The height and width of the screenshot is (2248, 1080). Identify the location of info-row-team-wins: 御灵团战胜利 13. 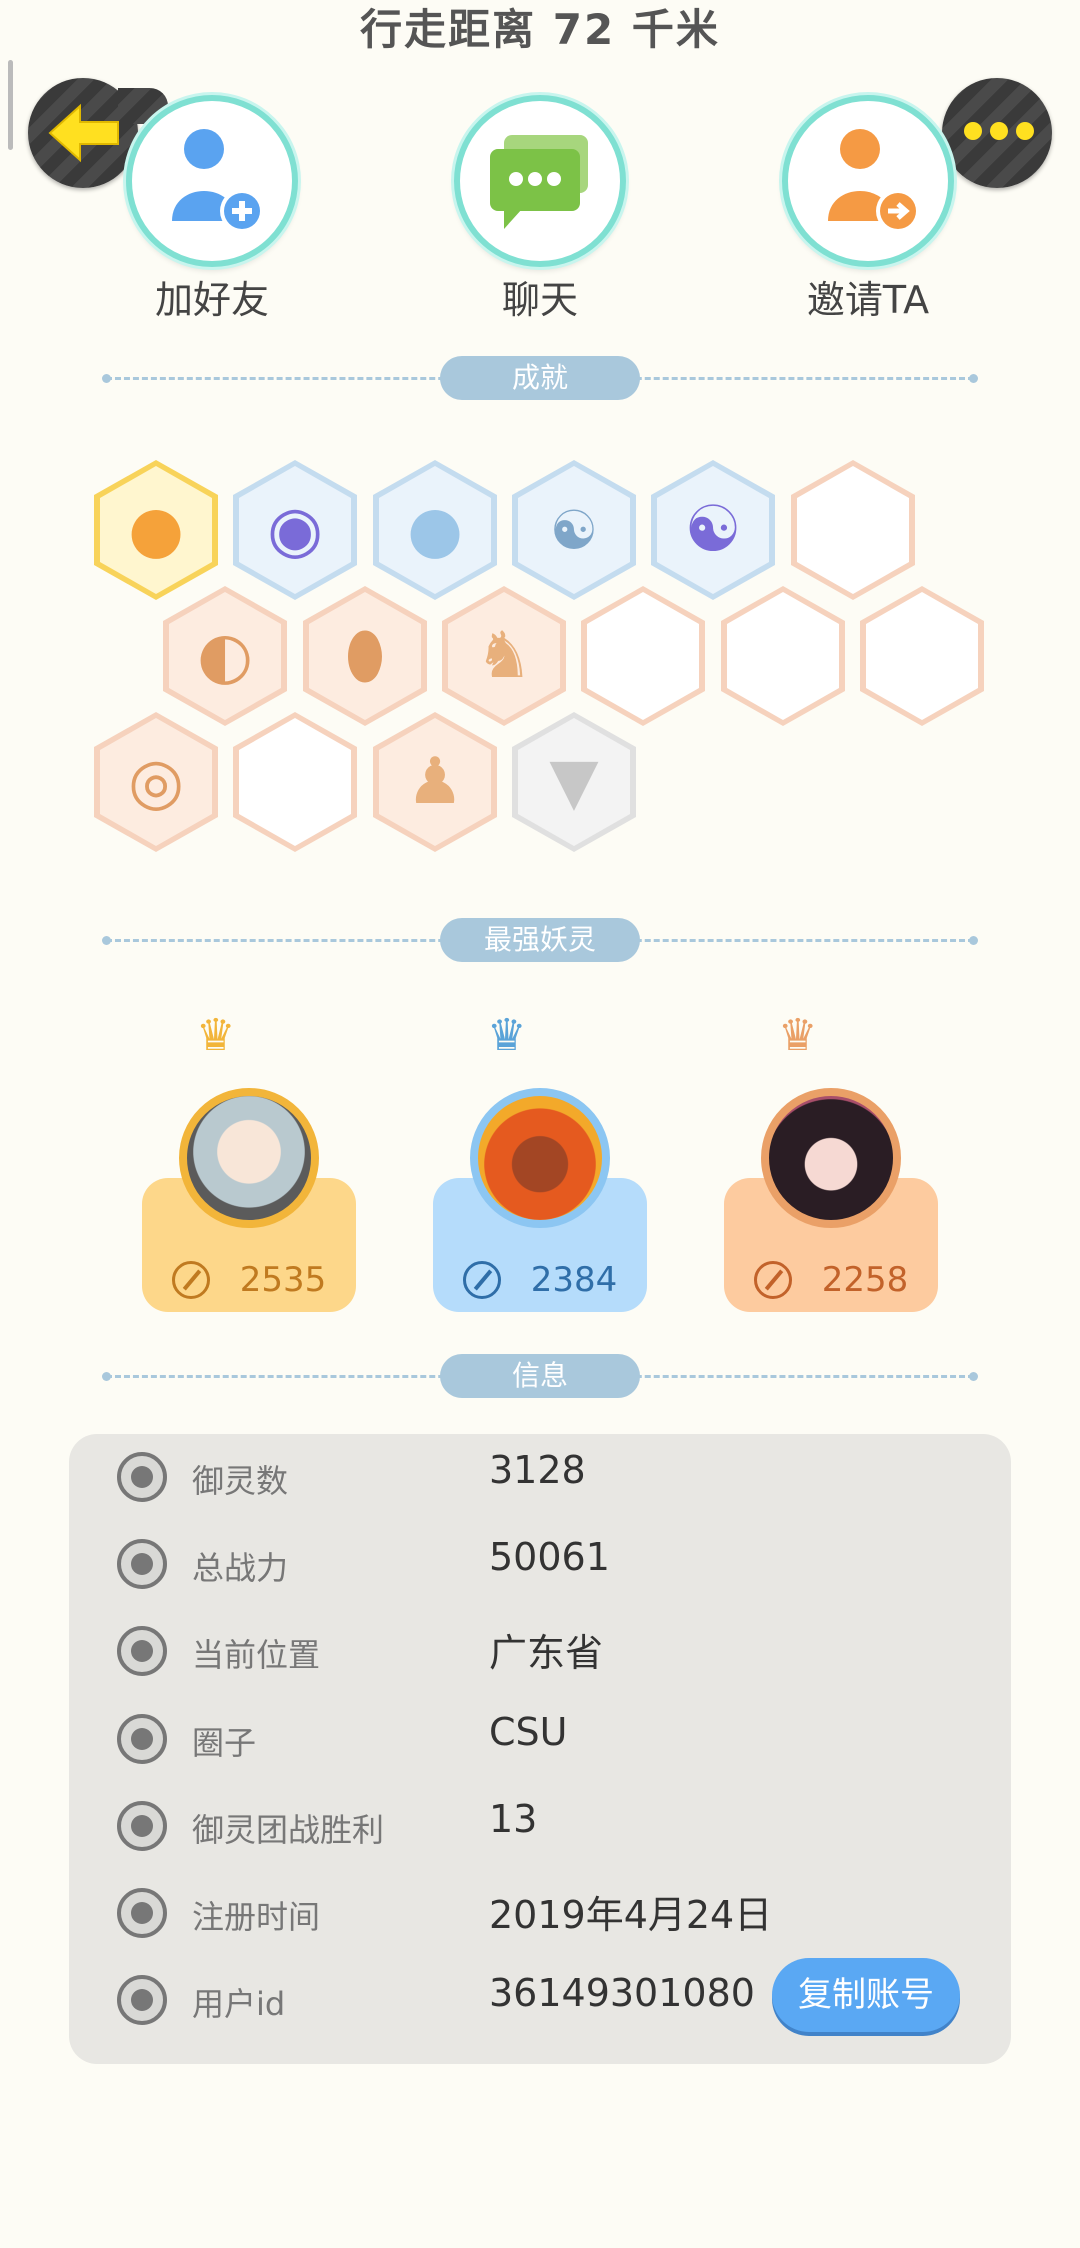
(540, 1827).